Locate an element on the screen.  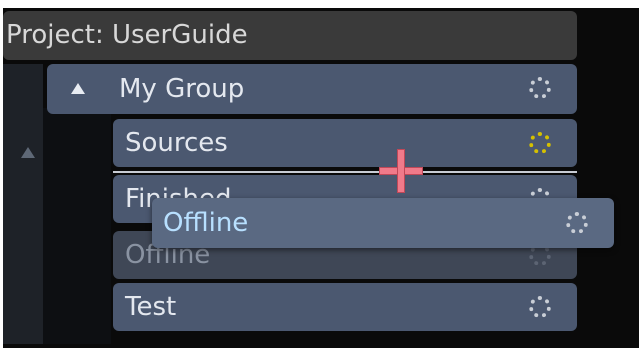
drop-insertion-line is located at coordinates (345, 172).